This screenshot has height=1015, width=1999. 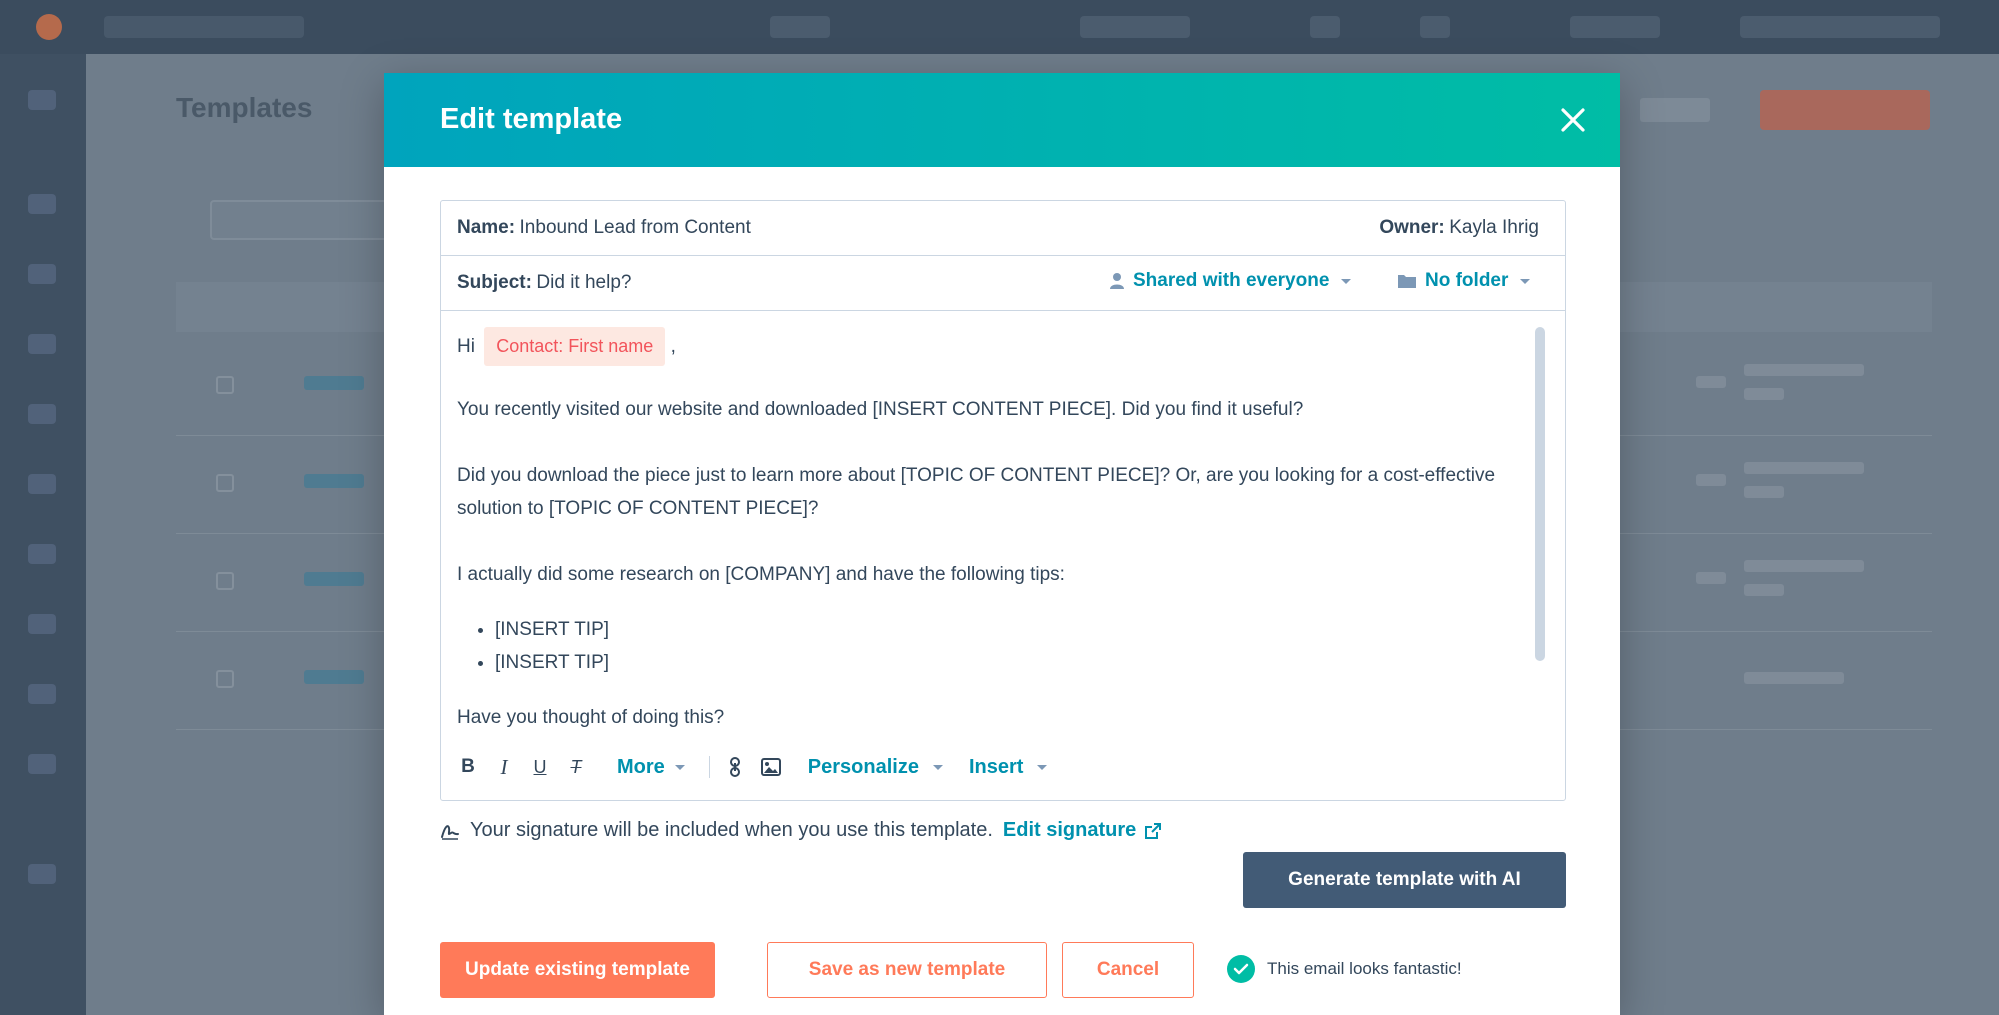 I want to click on link-icon, so click(x=734, y=767).